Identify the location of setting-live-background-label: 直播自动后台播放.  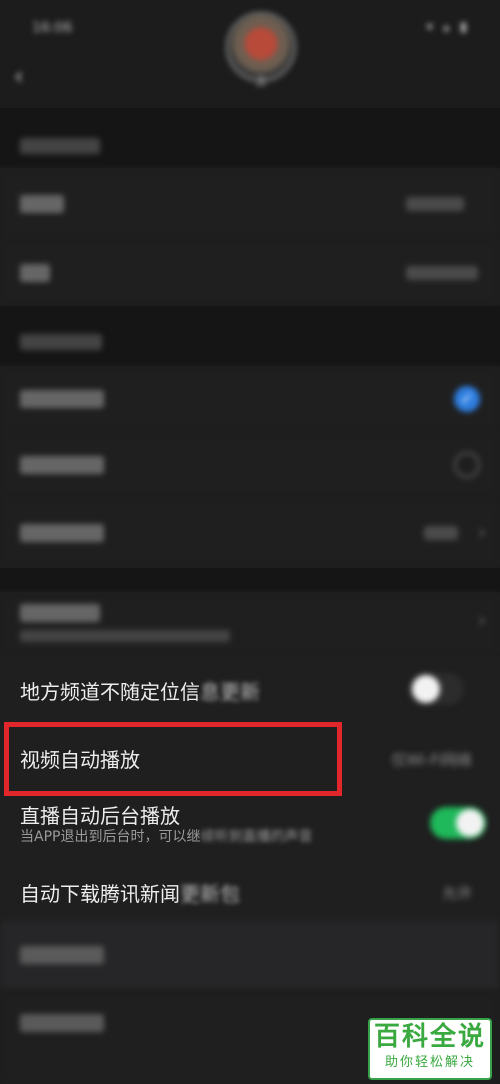
(100, 816).